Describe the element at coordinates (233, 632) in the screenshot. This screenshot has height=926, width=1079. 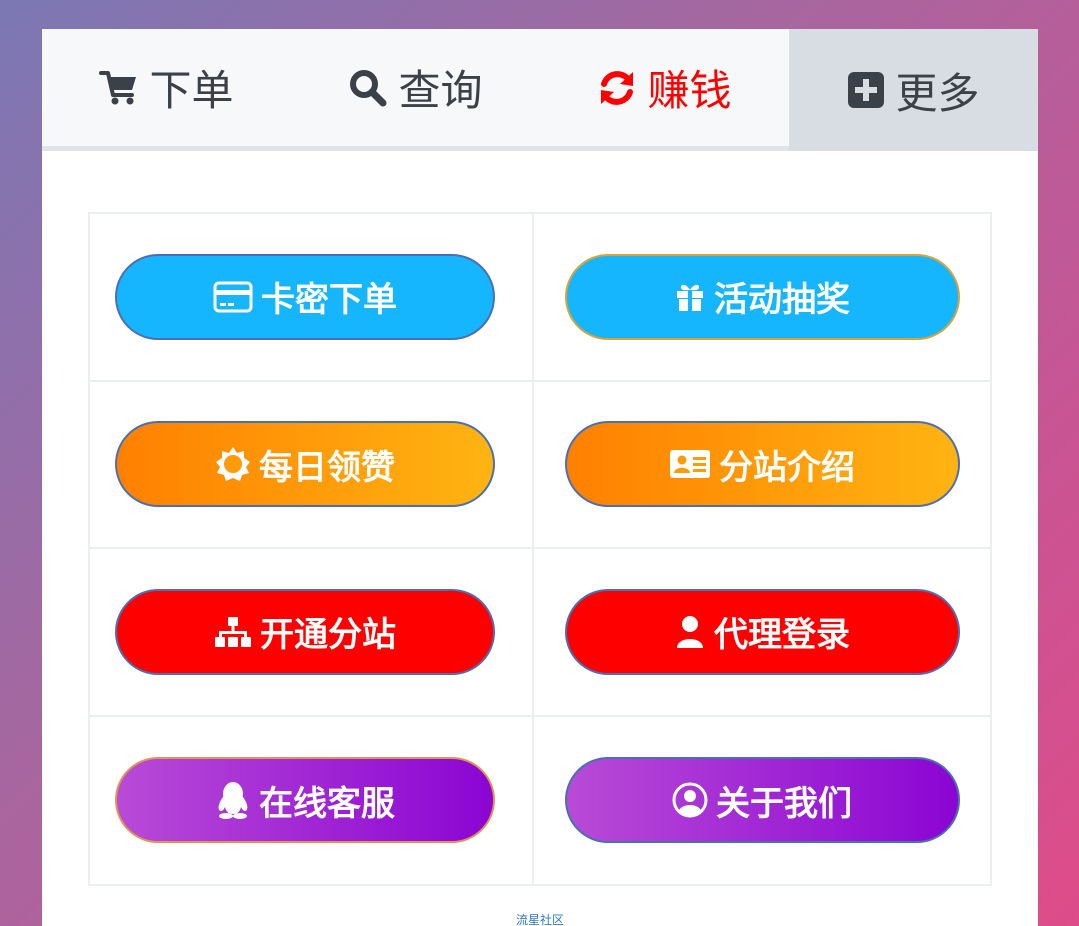
I see `sitemap-icon` at that location.